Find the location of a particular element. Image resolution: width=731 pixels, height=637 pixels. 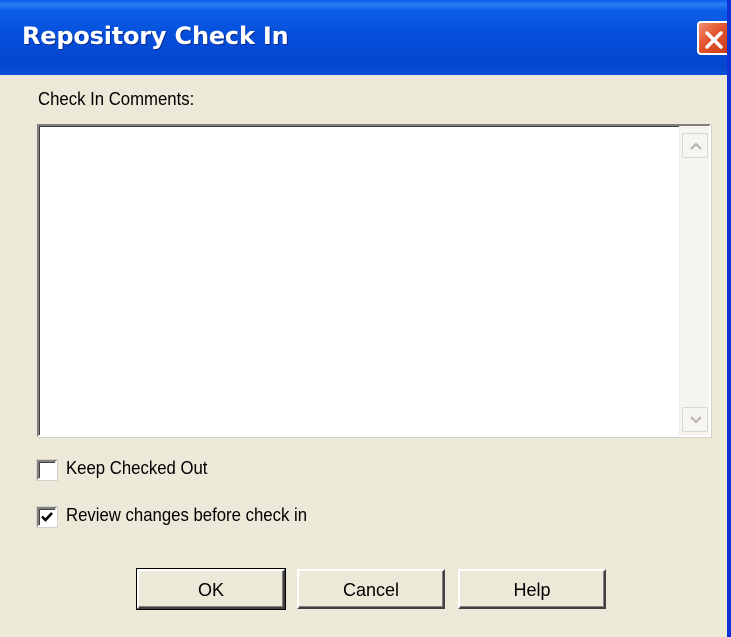

ok-button-label: OK is located at coordinates (210, 590).